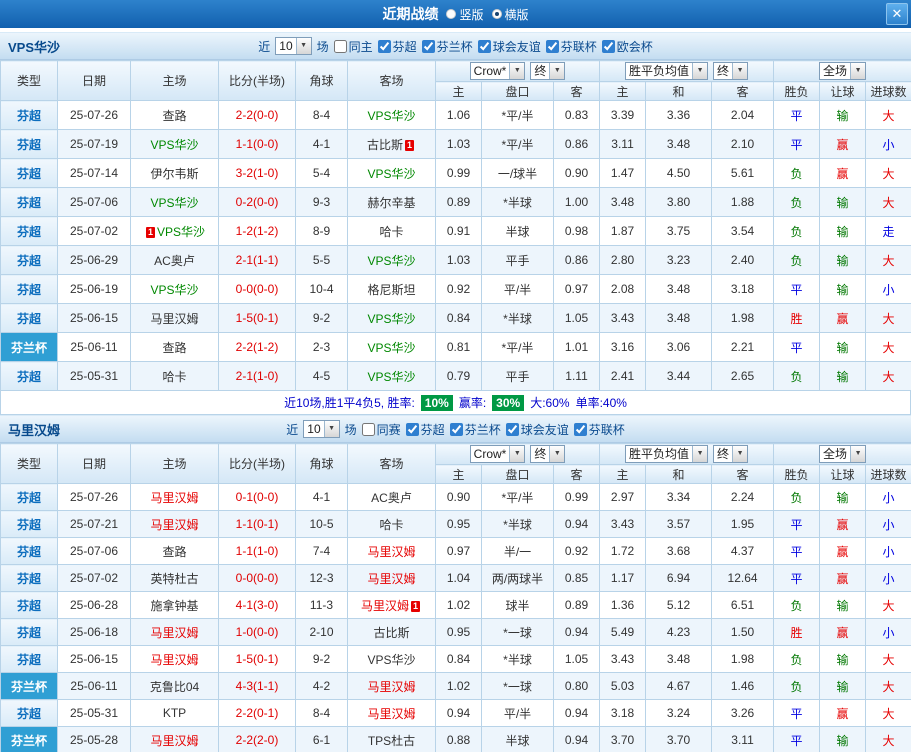 The width and height of the screenshot is (911, 752). Describe the element at coordinates (743, 739) in the screenshot. I see `cell-avg-away: 3.11` at that location.